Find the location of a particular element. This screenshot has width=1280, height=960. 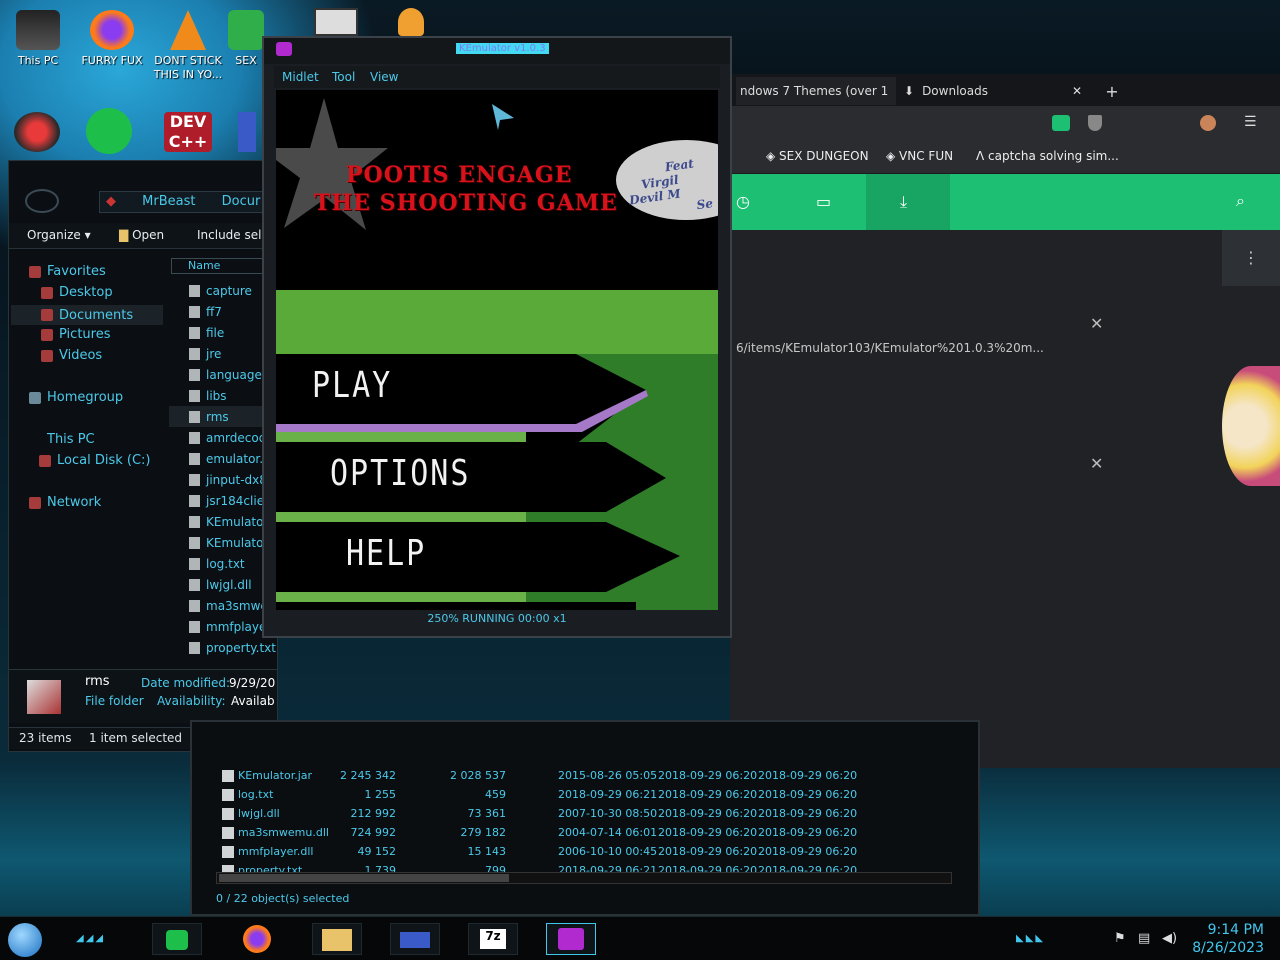

file-row: file is located at coordinates (223, 332).